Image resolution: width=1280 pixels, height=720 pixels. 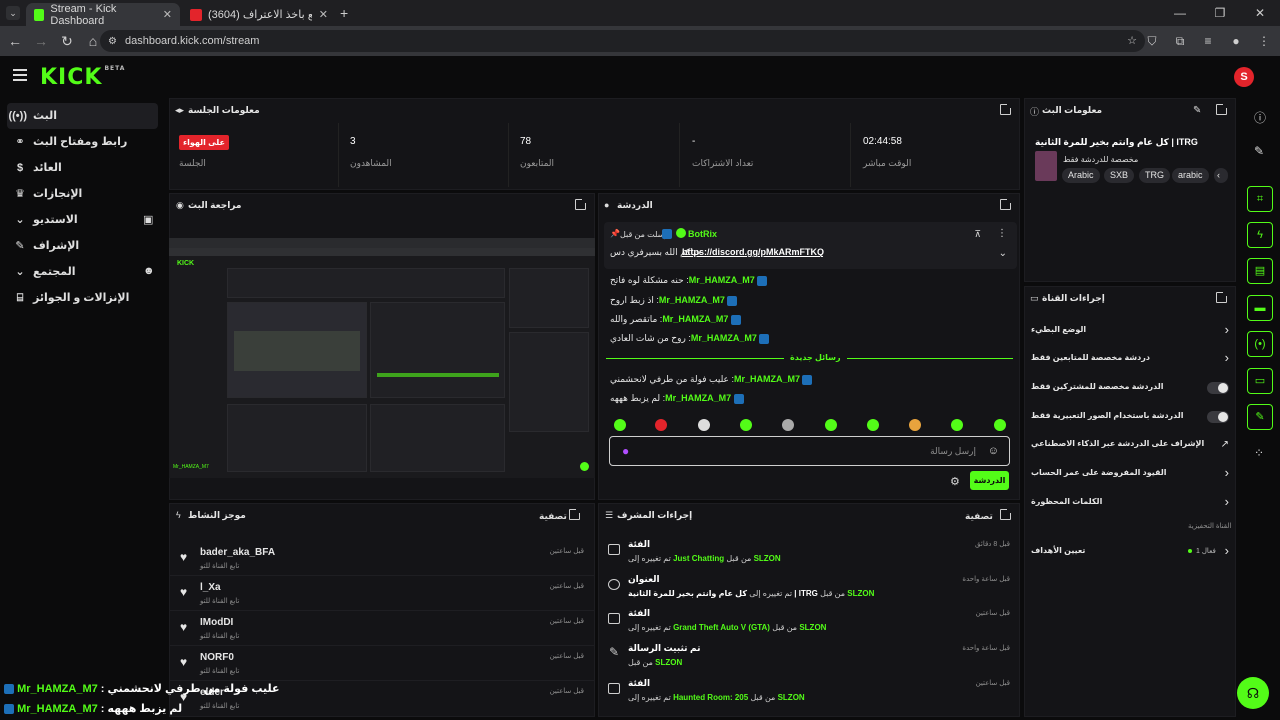 I want to click on media-controls-icon: ≡, so click(x=1208, y=41).